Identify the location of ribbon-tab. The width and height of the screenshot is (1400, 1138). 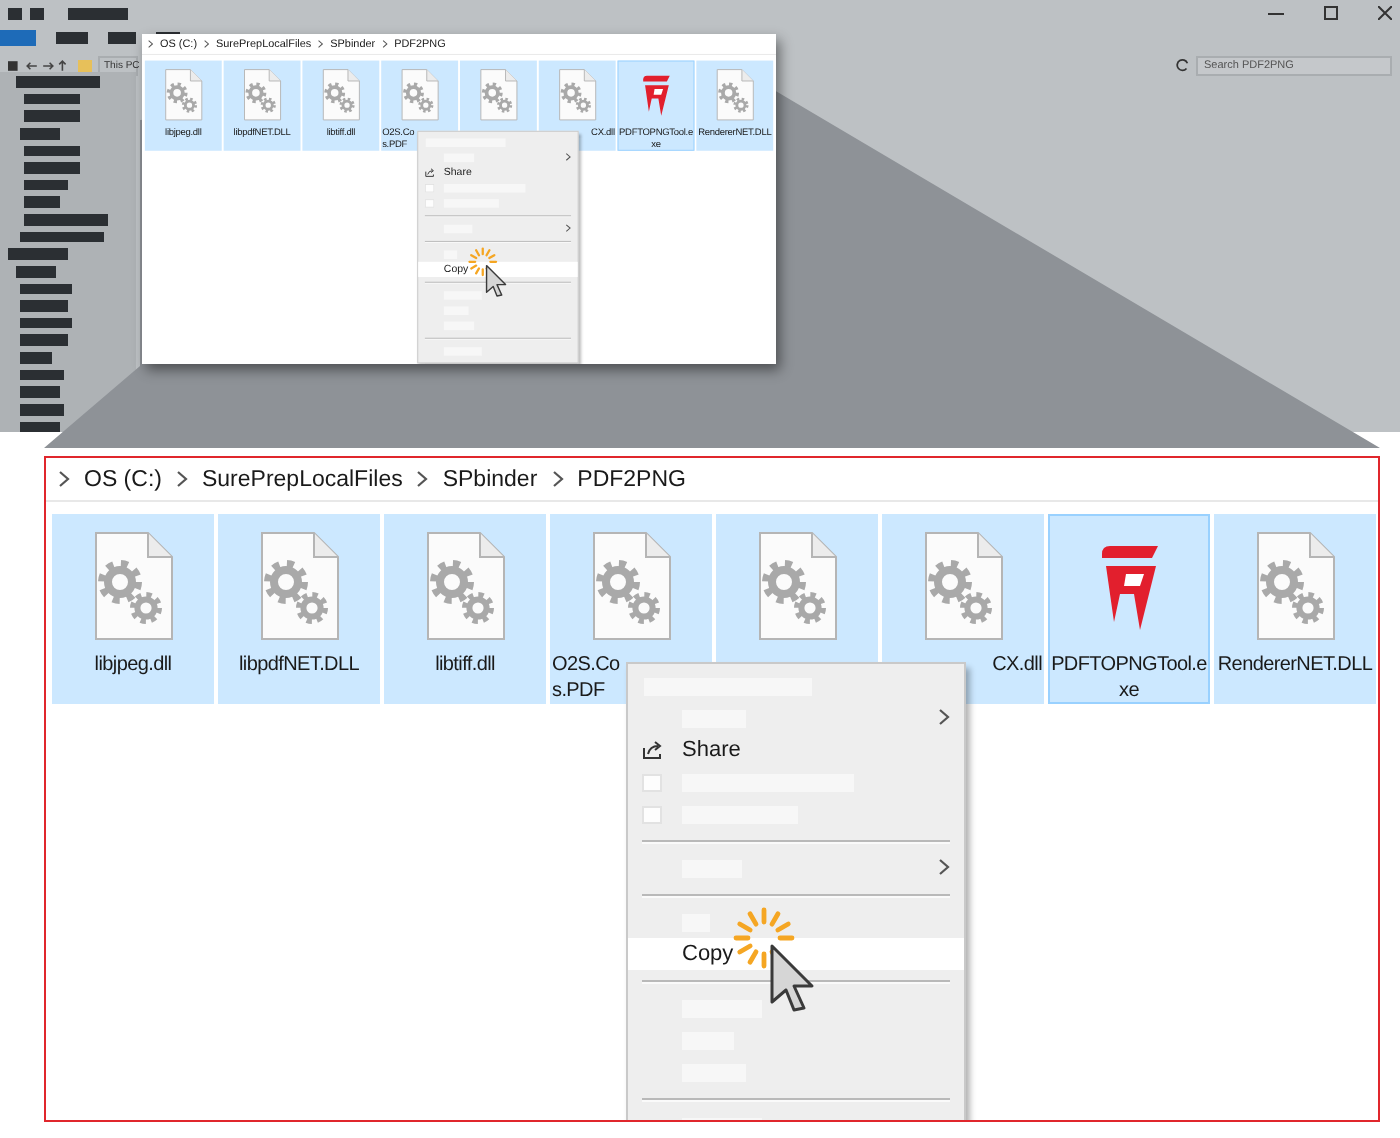
(18, 37).